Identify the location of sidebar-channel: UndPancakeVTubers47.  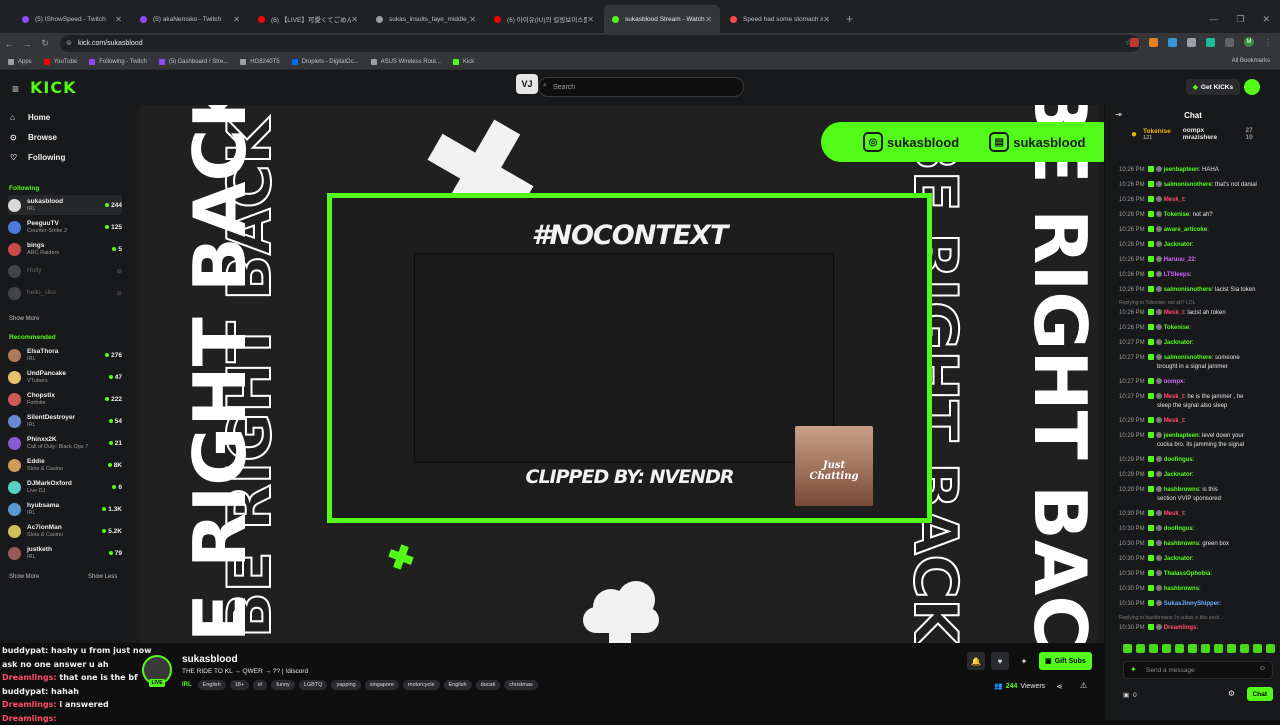
(65, 377).